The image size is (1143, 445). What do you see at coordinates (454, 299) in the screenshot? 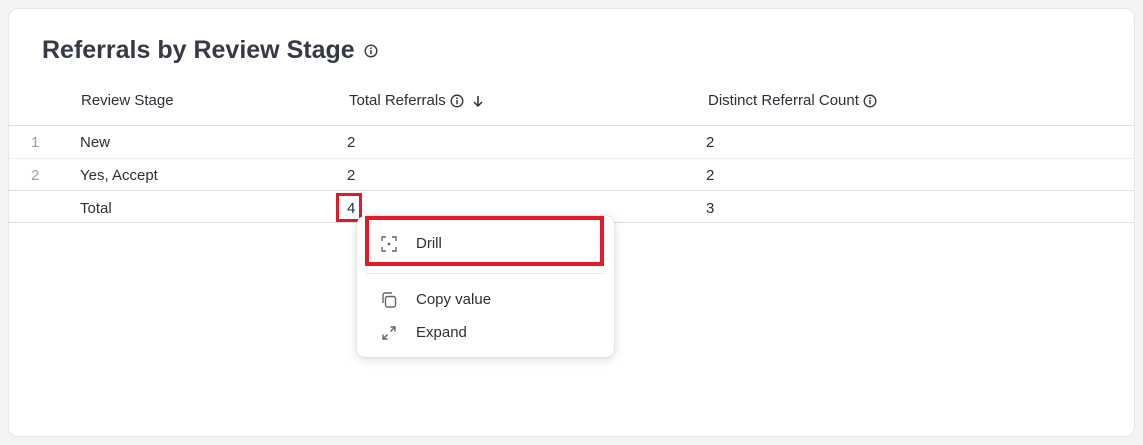
I see `menu-item-label: Copy value` at bounding box center [454, 299].